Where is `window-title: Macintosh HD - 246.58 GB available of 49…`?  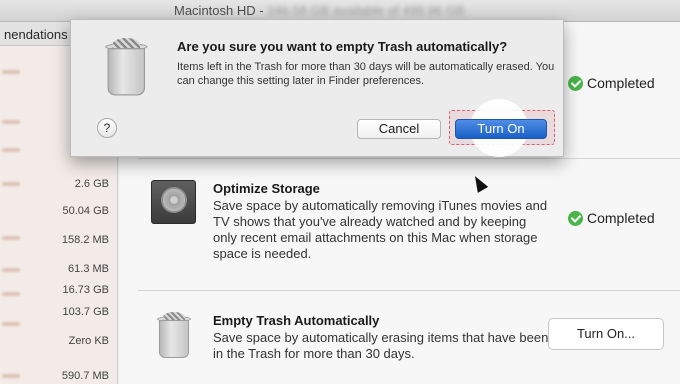 window-title: Macintosh HD - 246.58 GB available of 49… is located at coordinates (319, 10).